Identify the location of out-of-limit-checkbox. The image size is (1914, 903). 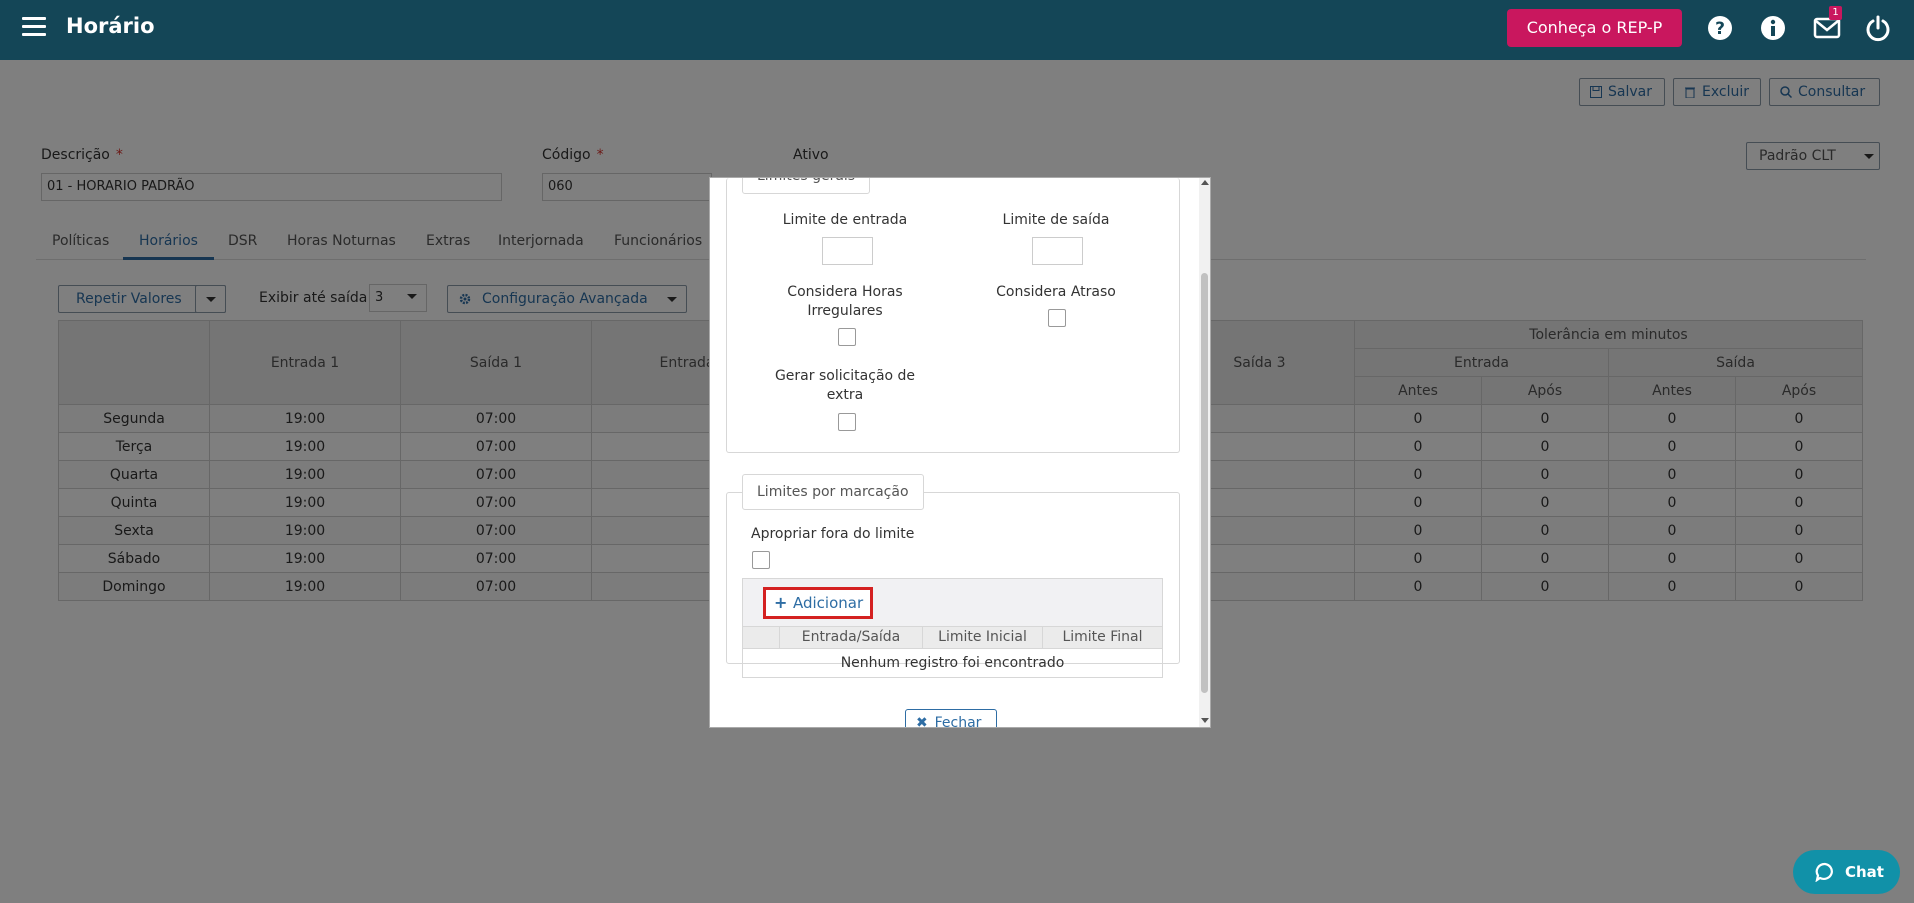
(761, 560).